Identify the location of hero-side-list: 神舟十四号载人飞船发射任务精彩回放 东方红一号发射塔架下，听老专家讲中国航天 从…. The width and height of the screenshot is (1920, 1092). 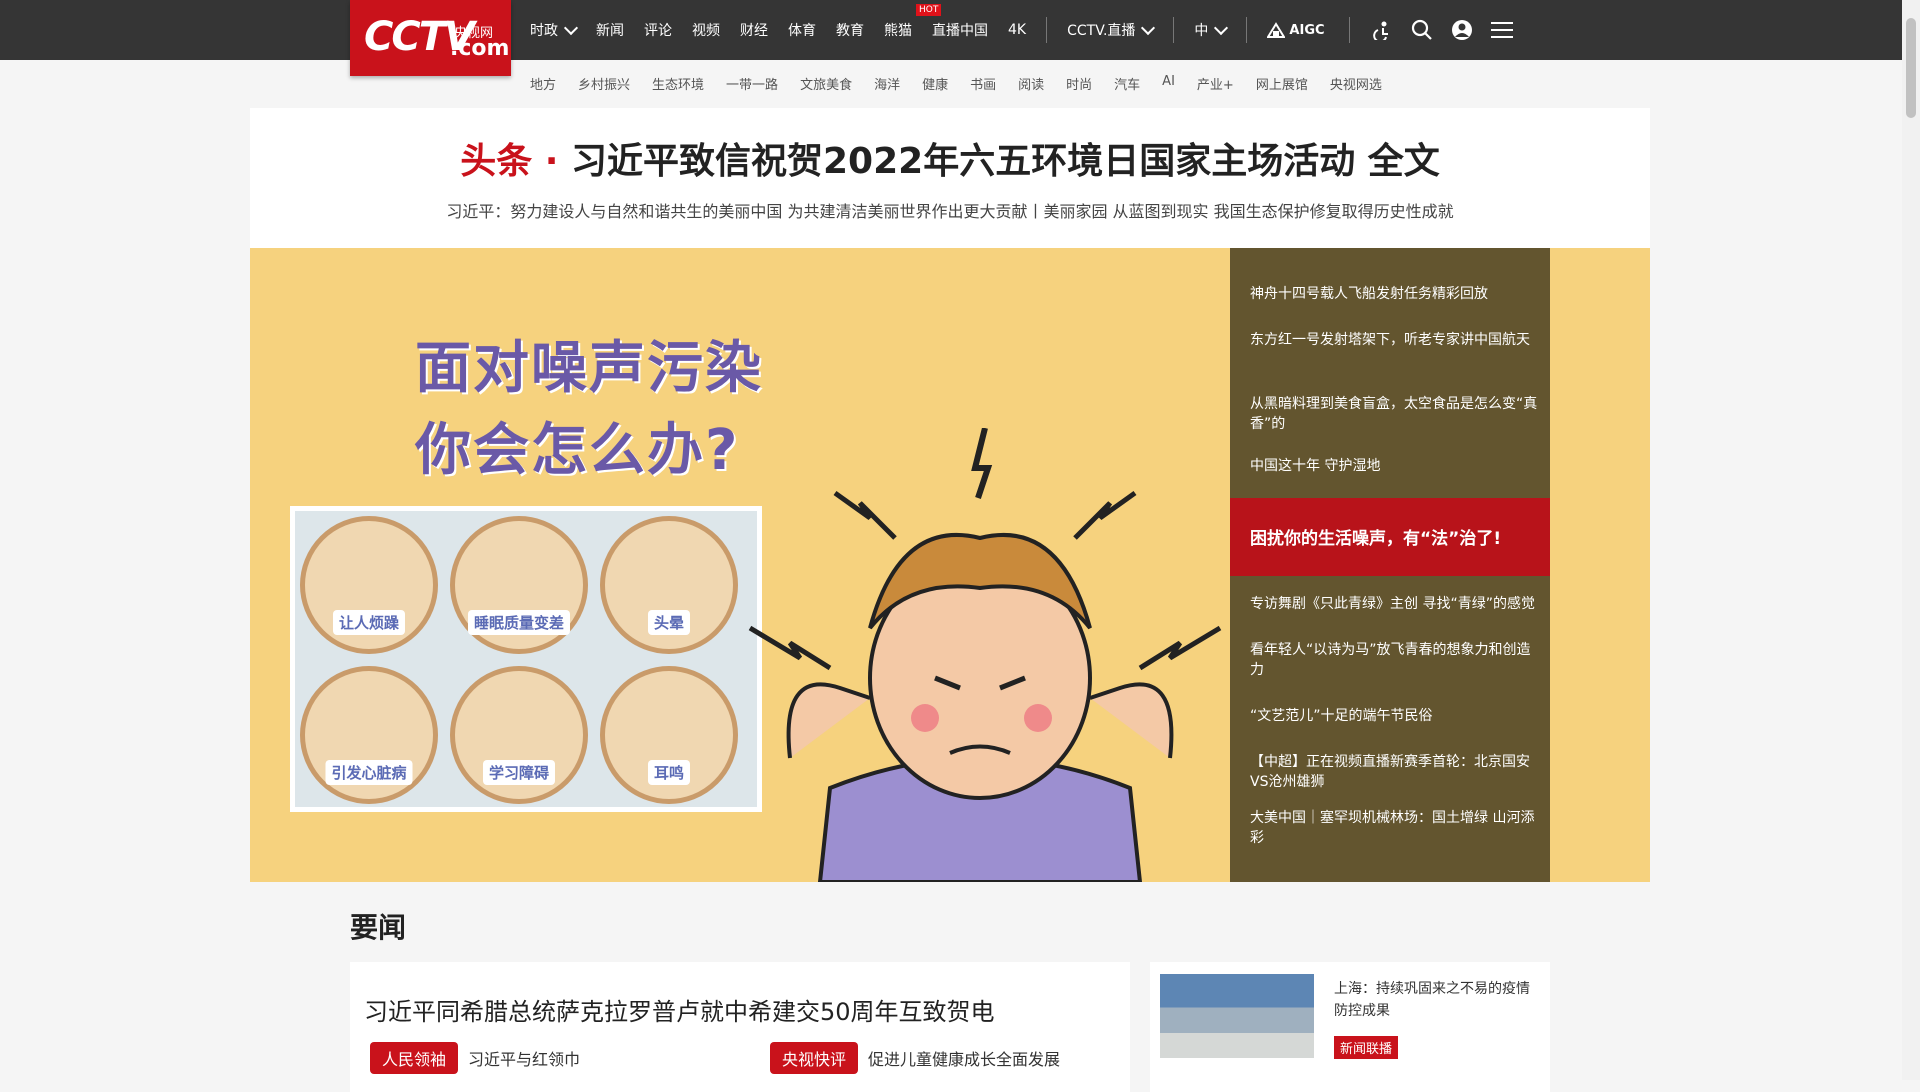
(1390, 565).